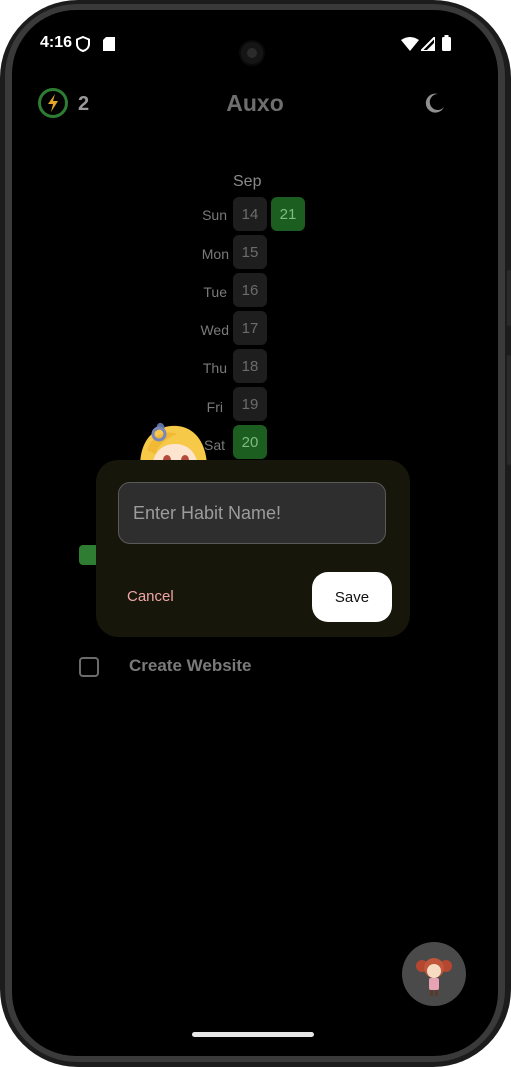  I want to click on app-bar: 2 Auxo, so click(255, 106).